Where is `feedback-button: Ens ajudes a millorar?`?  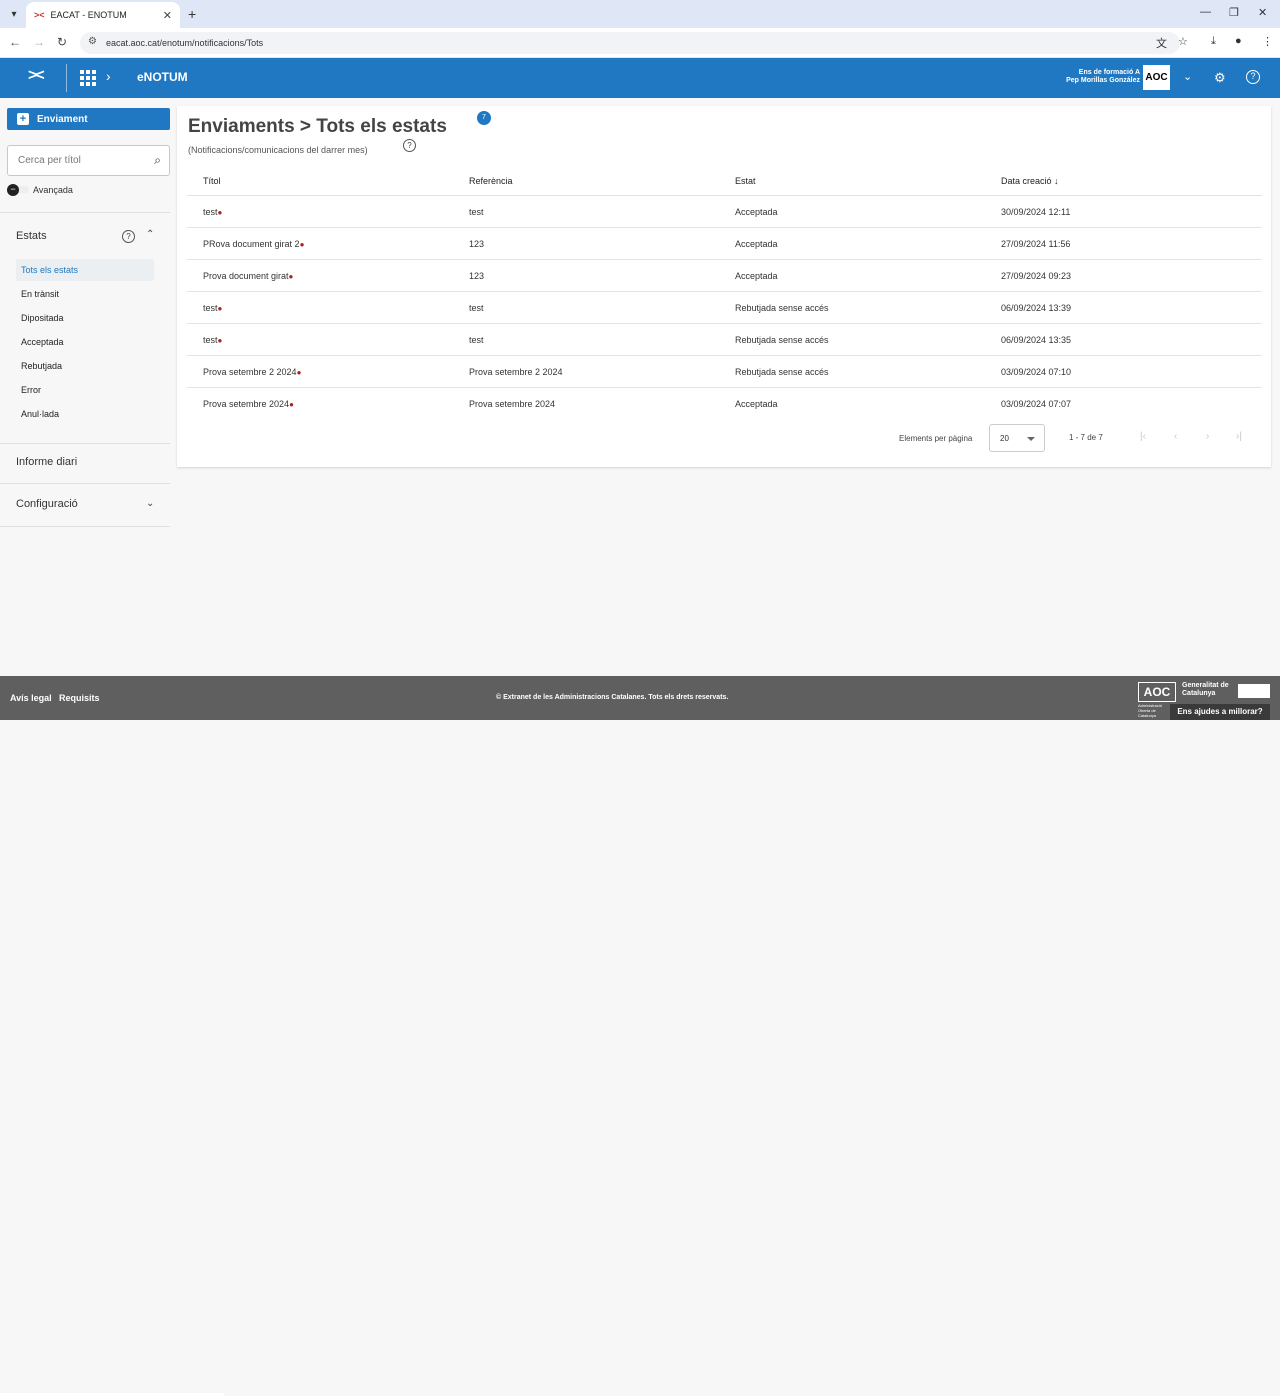
feedback-button: Ens ajudes a millorar? is located at coordinates (1220, 712).